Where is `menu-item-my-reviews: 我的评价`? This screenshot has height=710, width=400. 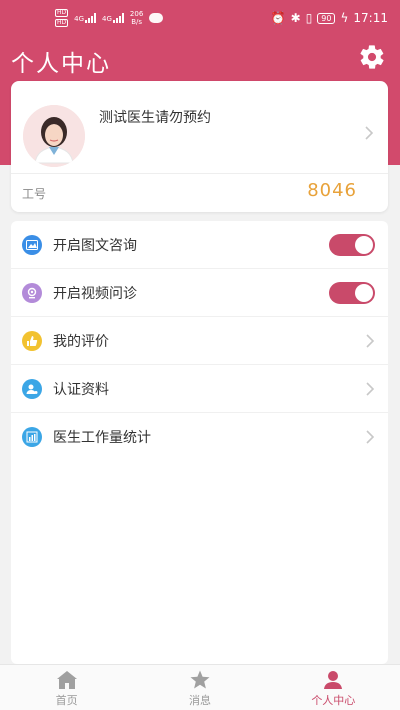
menu-item-my-reviews: 我的评价 is located at coordinates (199, 341).